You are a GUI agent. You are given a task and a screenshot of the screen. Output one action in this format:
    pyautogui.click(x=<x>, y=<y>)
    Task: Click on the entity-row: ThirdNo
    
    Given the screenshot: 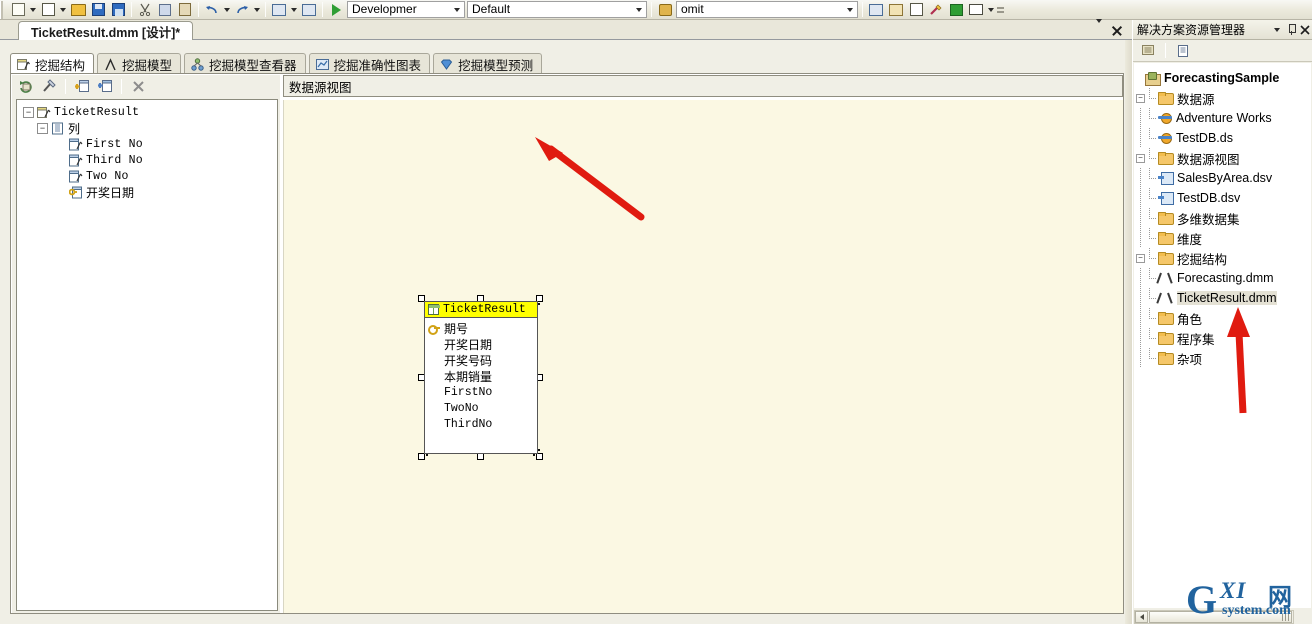 What is the action you would take?
    pyautogui.click(x=482, y=424)
    